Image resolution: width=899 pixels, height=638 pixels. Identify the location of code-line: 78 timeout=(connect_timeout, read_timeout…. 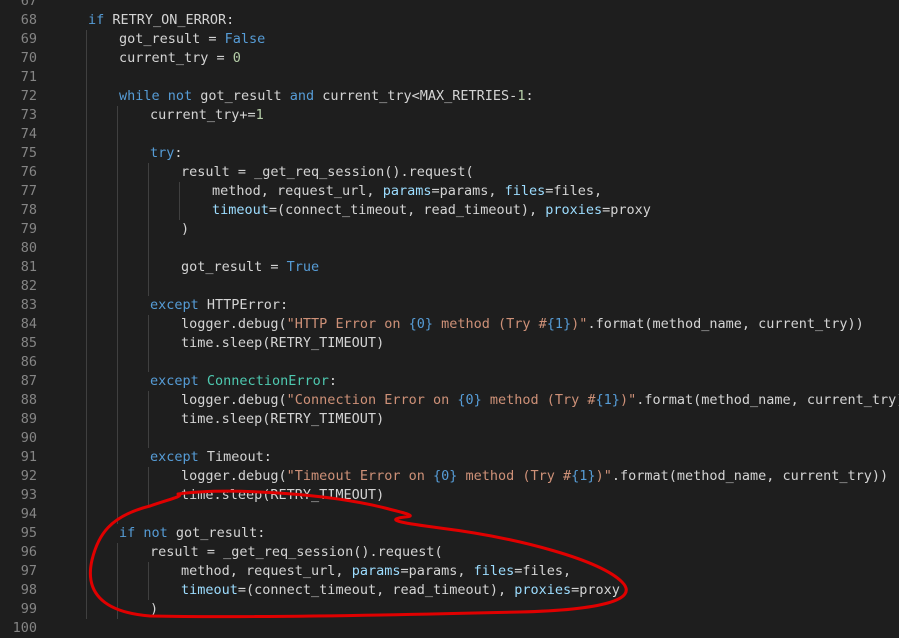
(449, 210).